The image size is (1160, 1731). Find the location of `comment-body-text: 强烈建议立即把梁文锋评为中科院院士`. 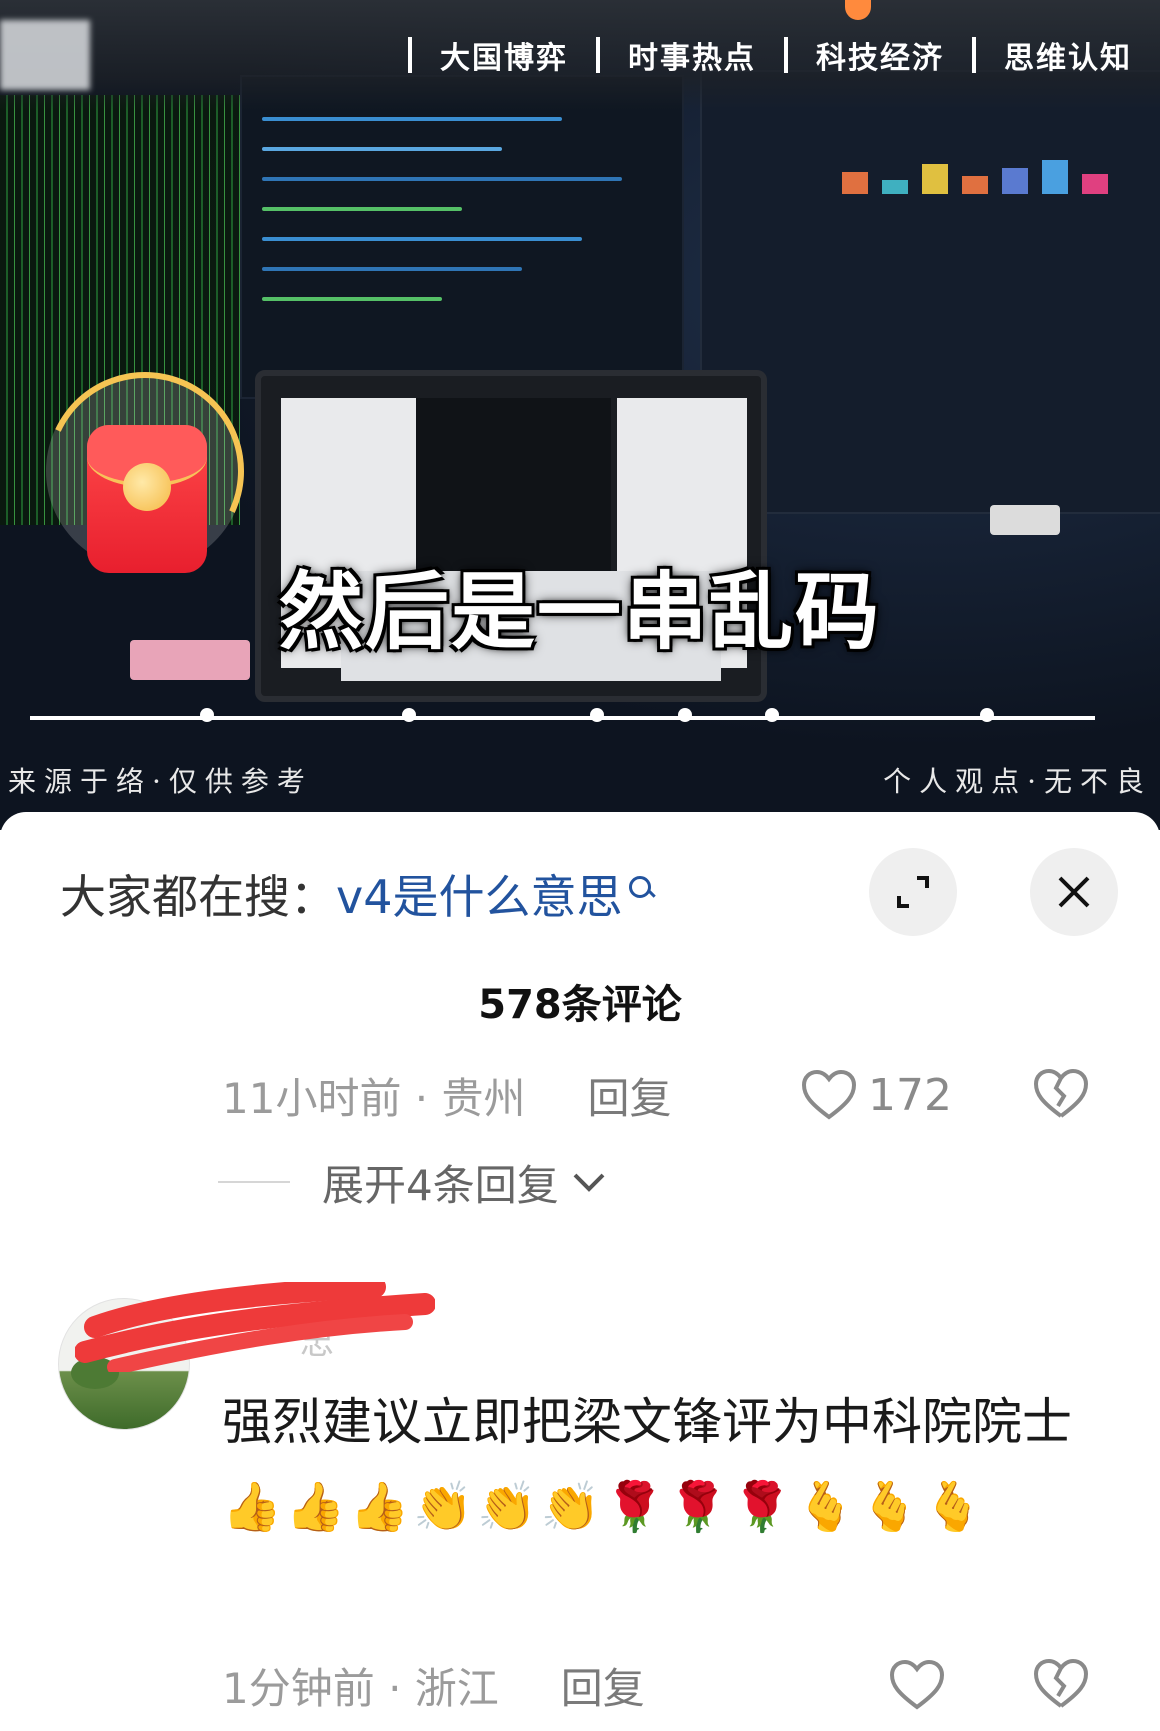

comment-body-text: 强烈建议立即把梁文锋评为中科院院士 is located at coordinates (647, 1422).